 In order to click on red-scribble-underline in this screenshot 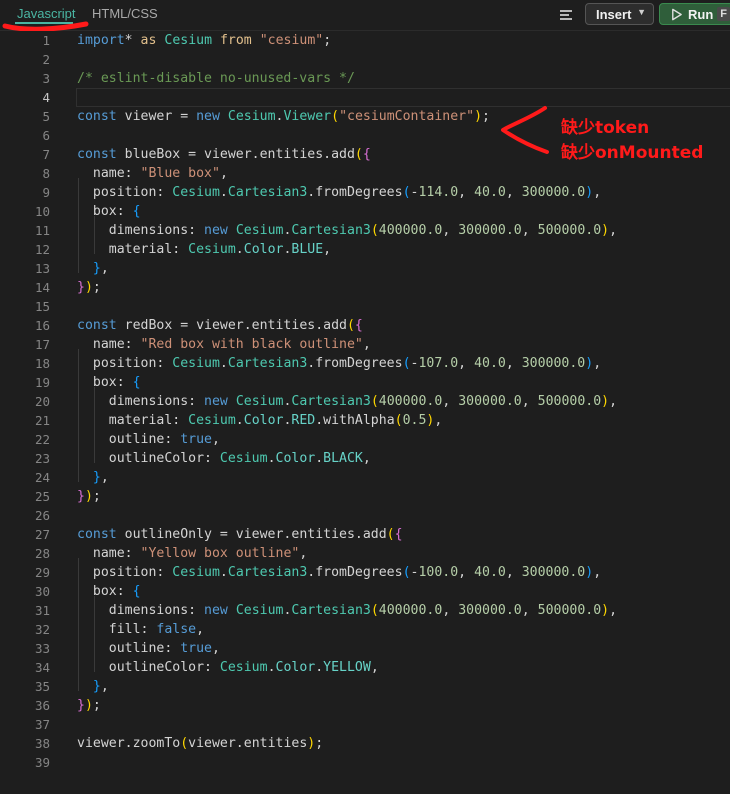, I will do `click(45, 26)`.